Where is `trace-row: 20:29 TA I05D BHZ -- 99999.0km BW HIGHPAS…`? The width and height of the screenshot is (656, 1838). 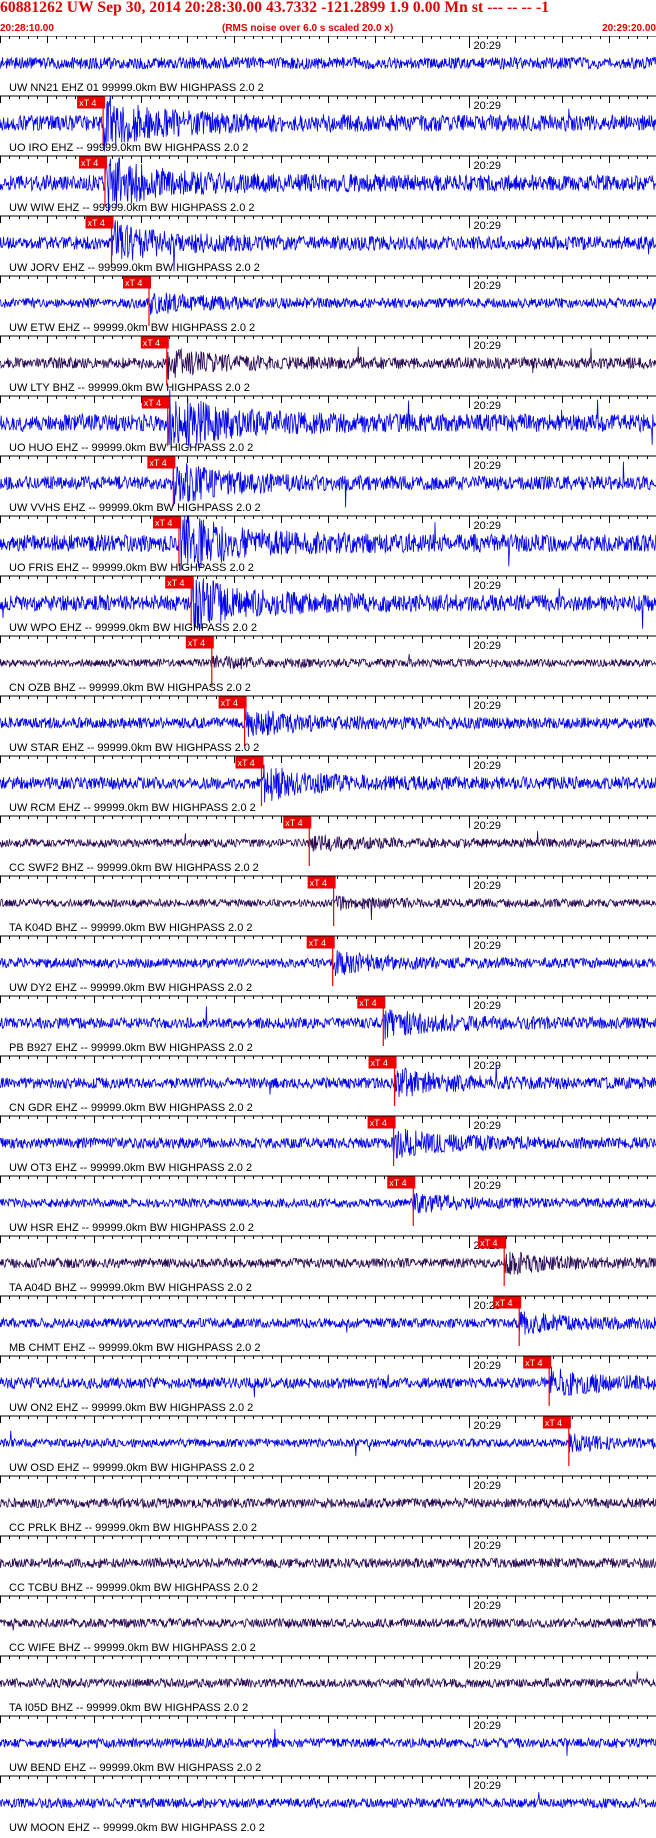
trace-row: 20:29 TA I05D BHZ -- 99999.0km BW HIGHPAS… is located at coordinates (328, 1684).